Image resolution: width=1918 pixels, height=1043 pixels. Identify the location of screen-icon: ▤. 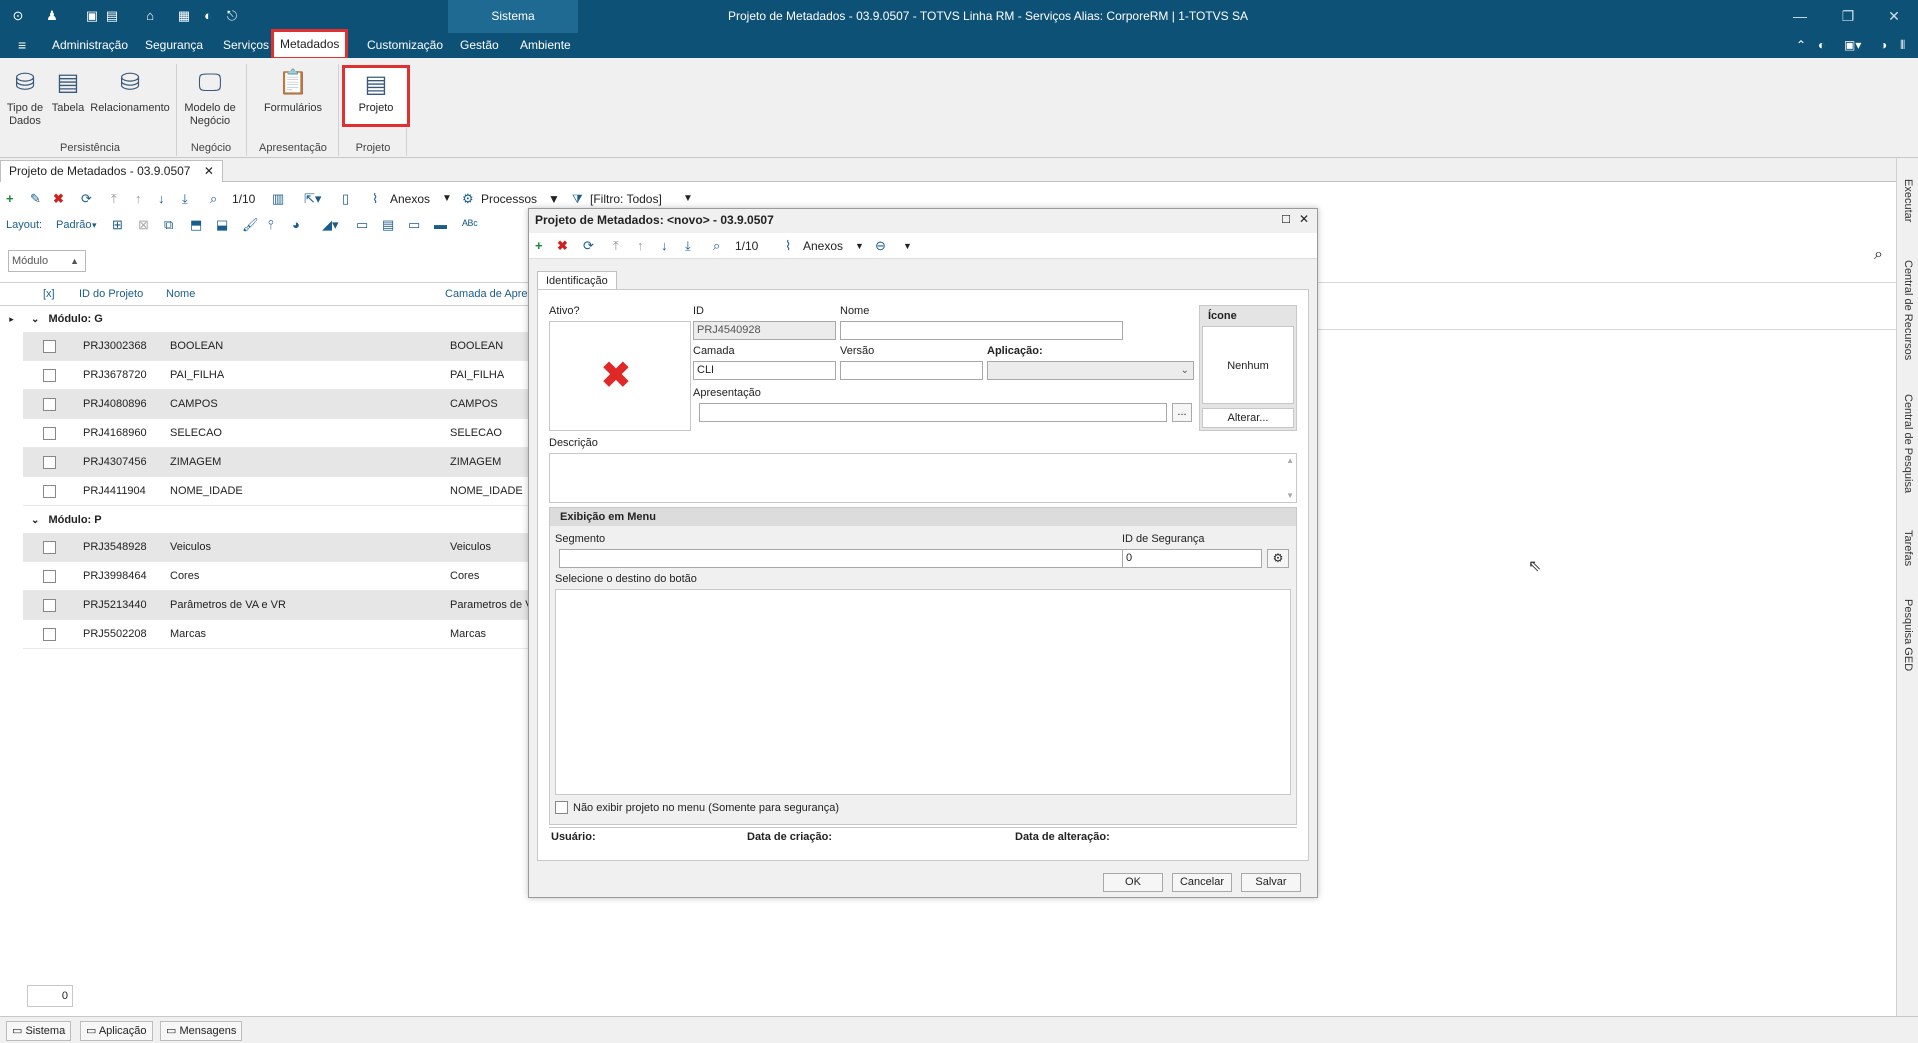
(112, 16).